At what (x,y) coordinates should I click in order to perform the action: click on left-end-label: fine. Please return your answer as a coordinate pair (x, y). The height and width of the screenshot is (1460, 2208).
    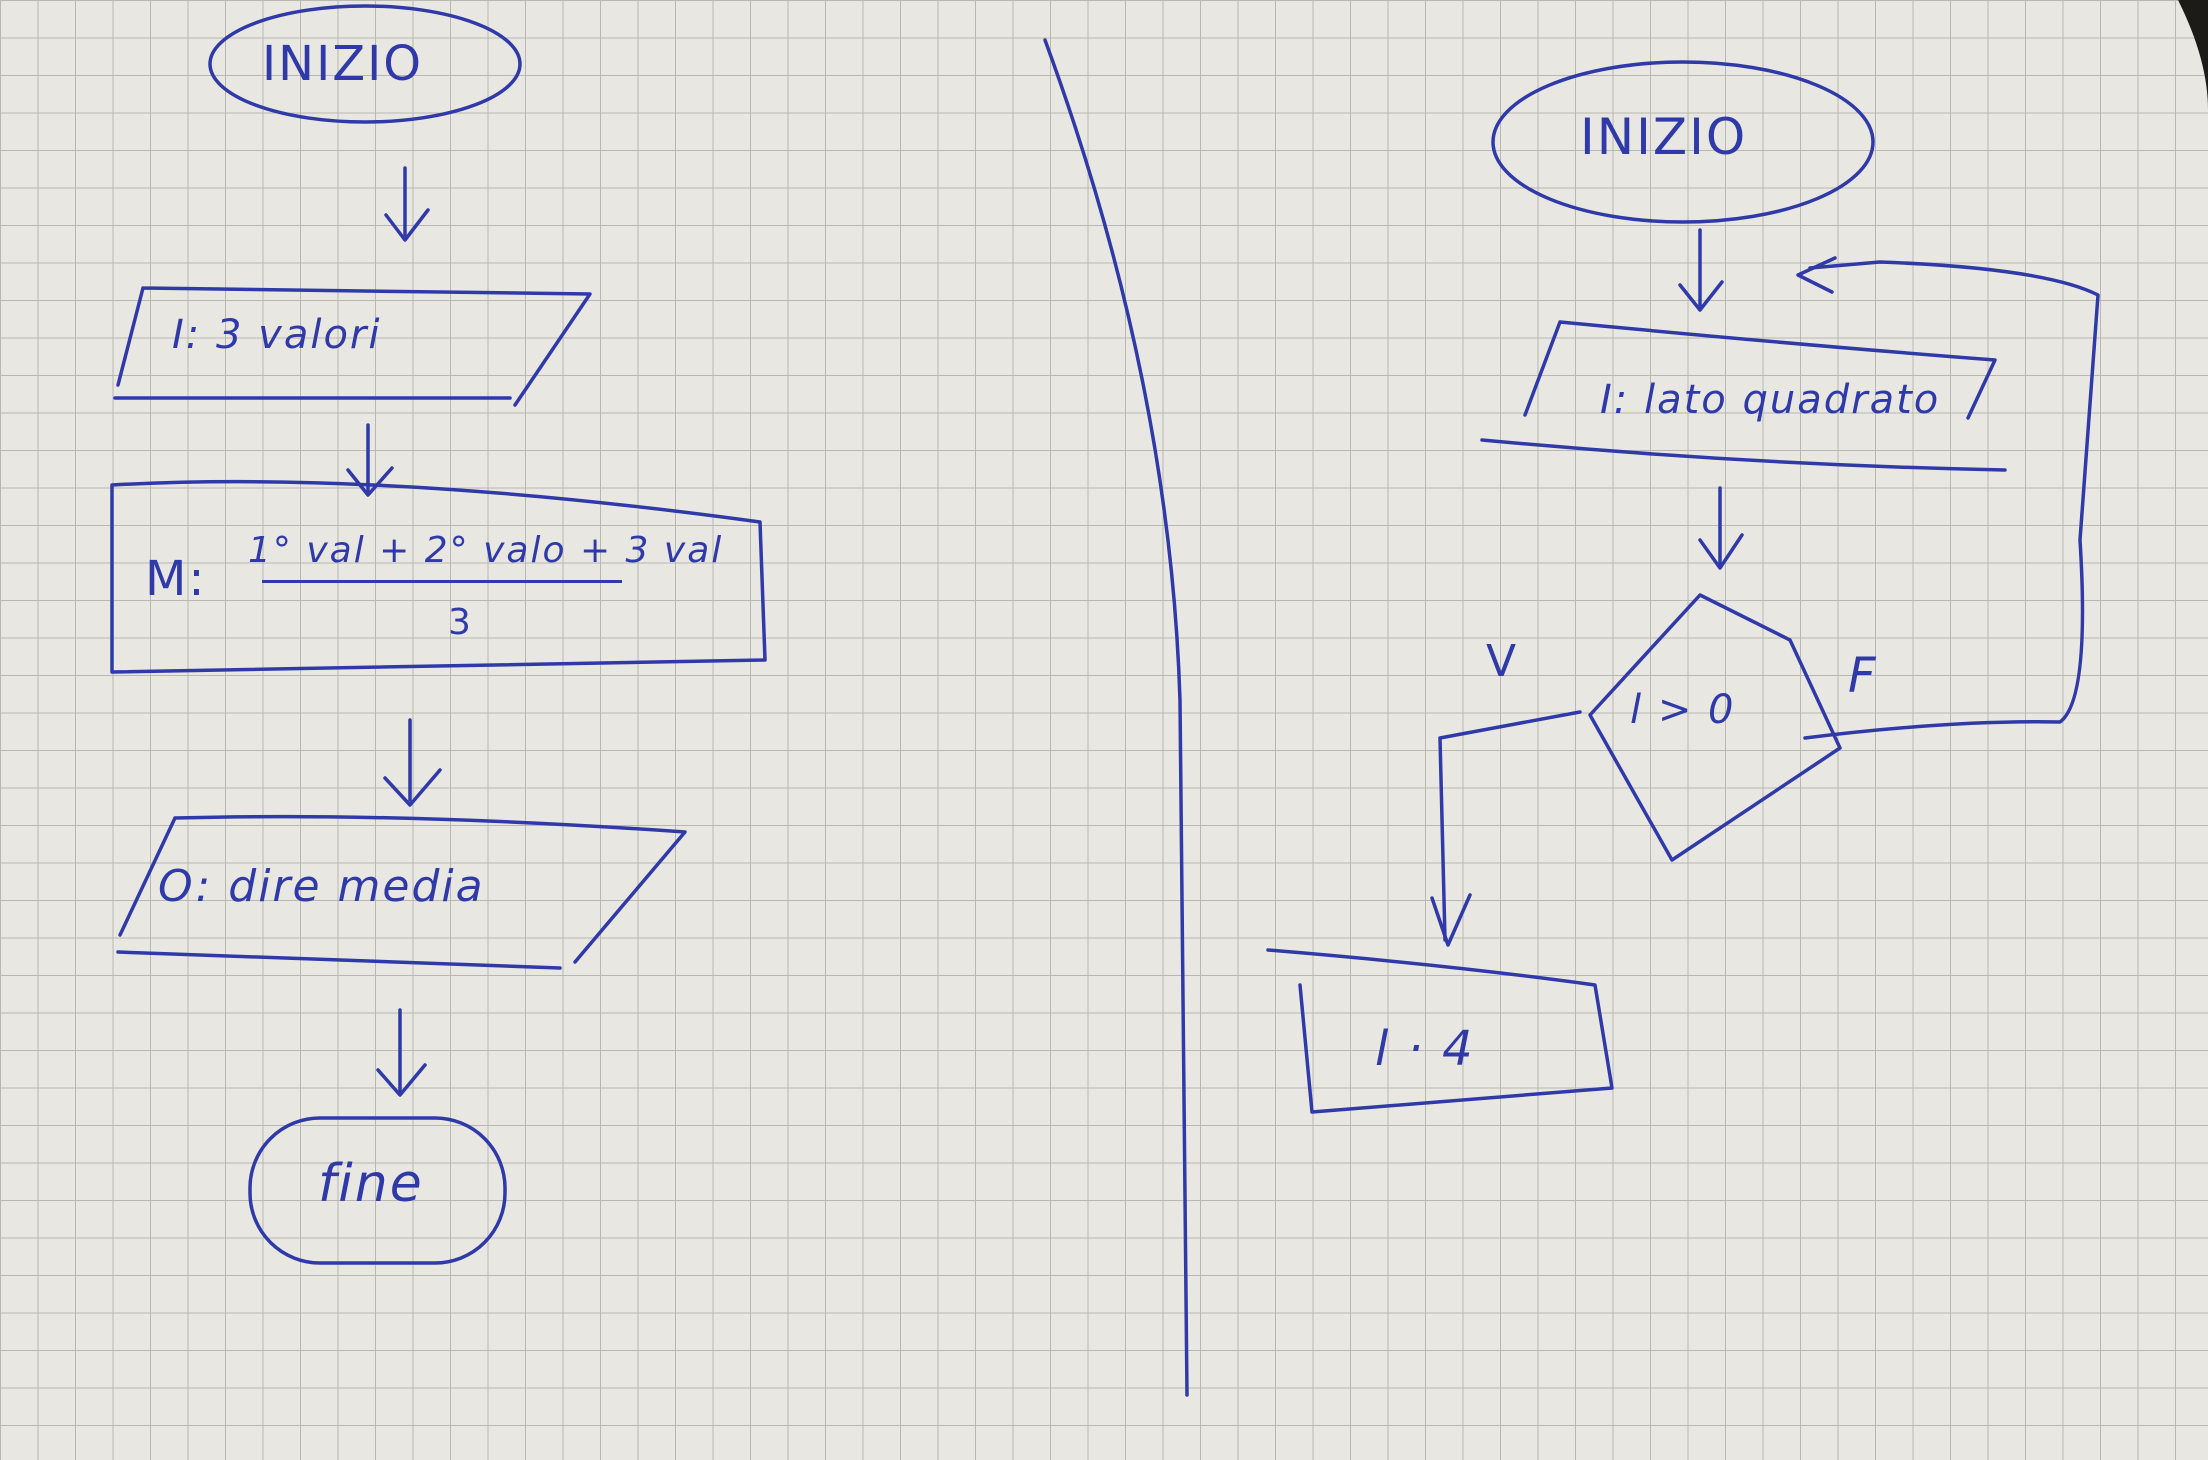
    Looking at the image, I should click on (371, 1184).